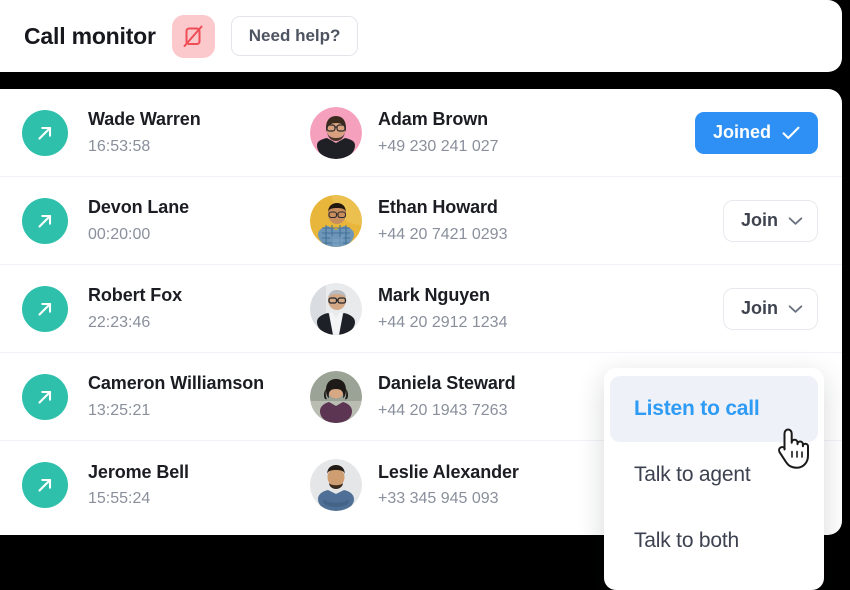 This screenshot has width=850, height=590. I want to click on agent-block: Jerome Bell 15:55:24, so click(199, 485).